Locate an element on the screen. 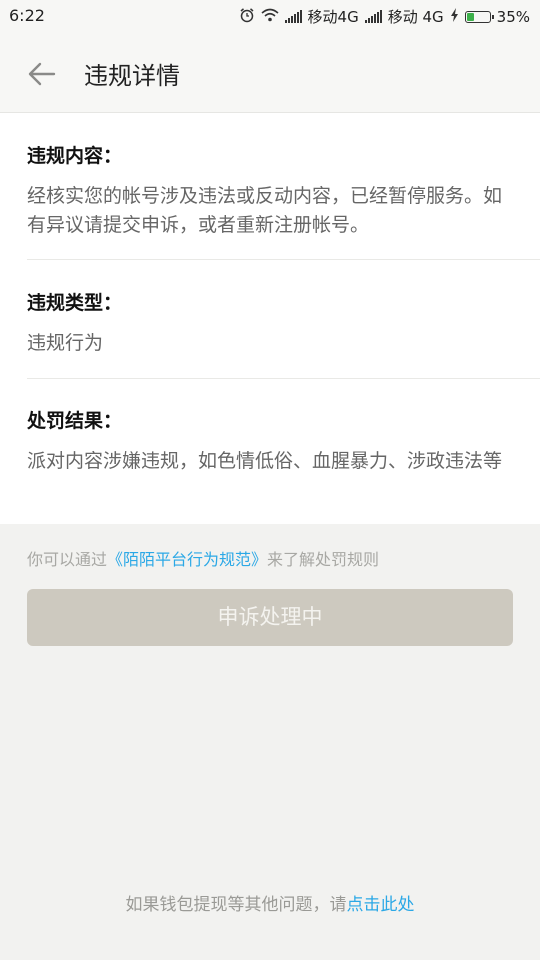 The height and width of the screenshot is (960, 540). carrier-2: 移动 4G is located at coordinates (415, 17).